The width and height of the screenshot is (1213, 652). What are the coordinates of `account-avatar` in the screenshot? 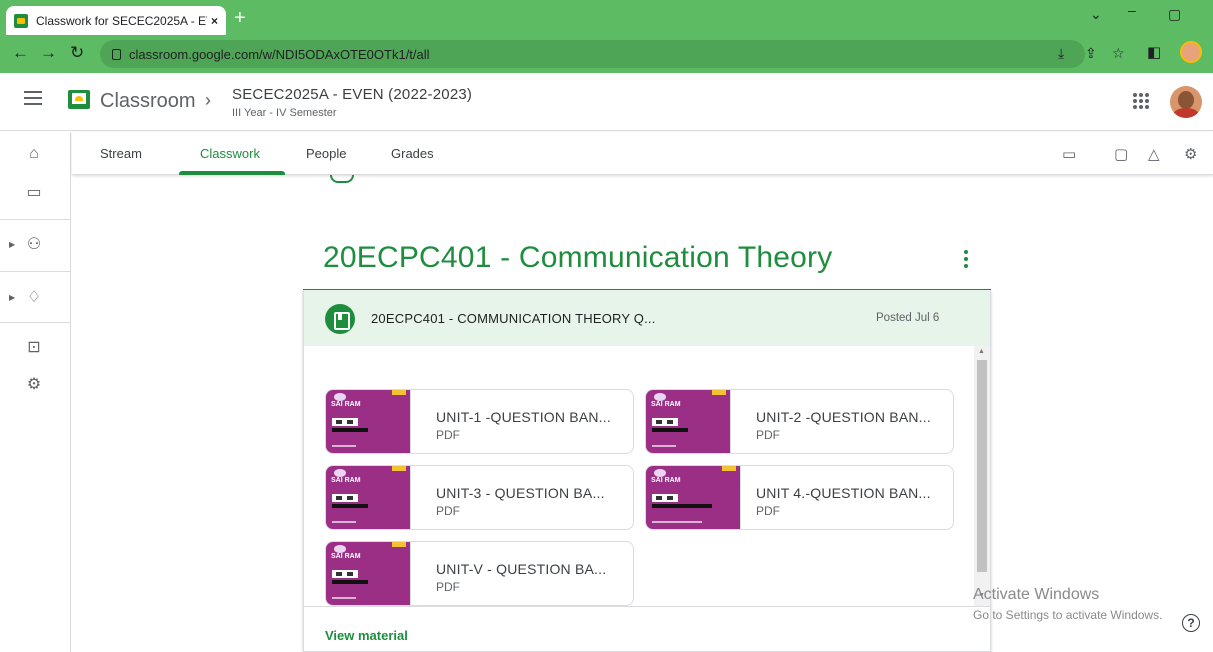 It's located at (1186, 102).